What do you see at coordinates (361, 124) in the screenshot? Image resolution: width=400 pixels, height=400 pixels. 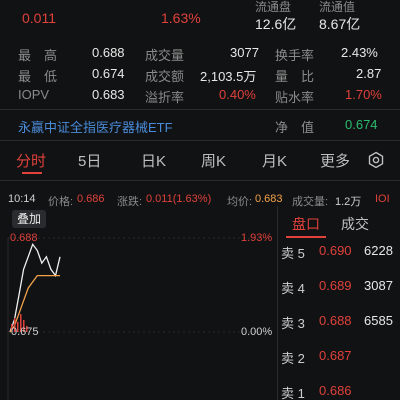 I see `nav-value: 0.674` at bounding box center [361, 124].